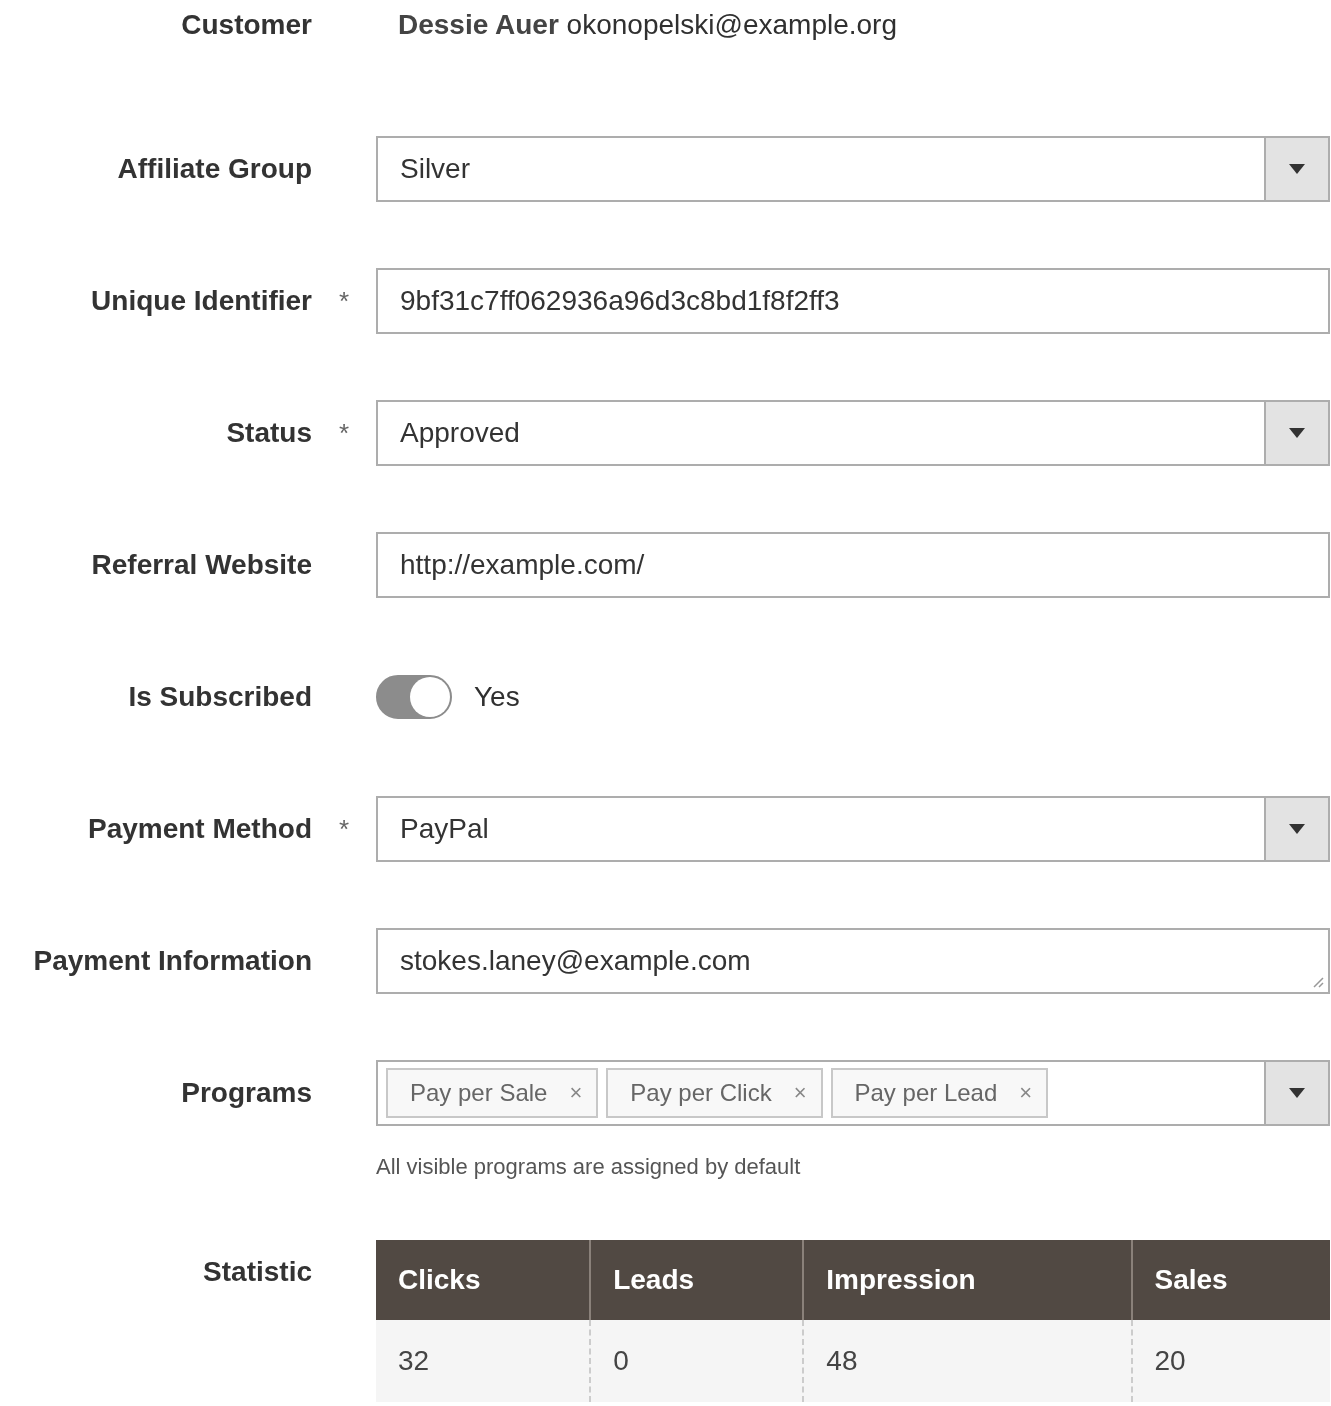  What do you see at coordinates (697, 1361) in the screenshot?
I see `table-cell: 0` at bounding box center [697, 1361].